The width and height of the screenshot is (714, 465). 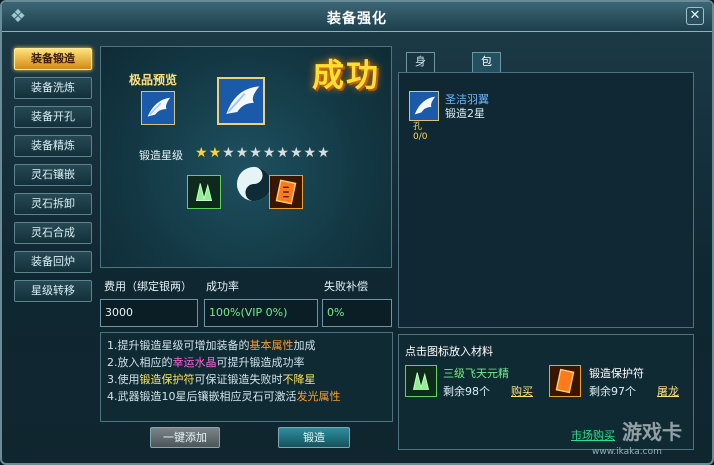 I want to click on title-bar: ❖ 装备强化 ✕, so click(x=357, y=17).